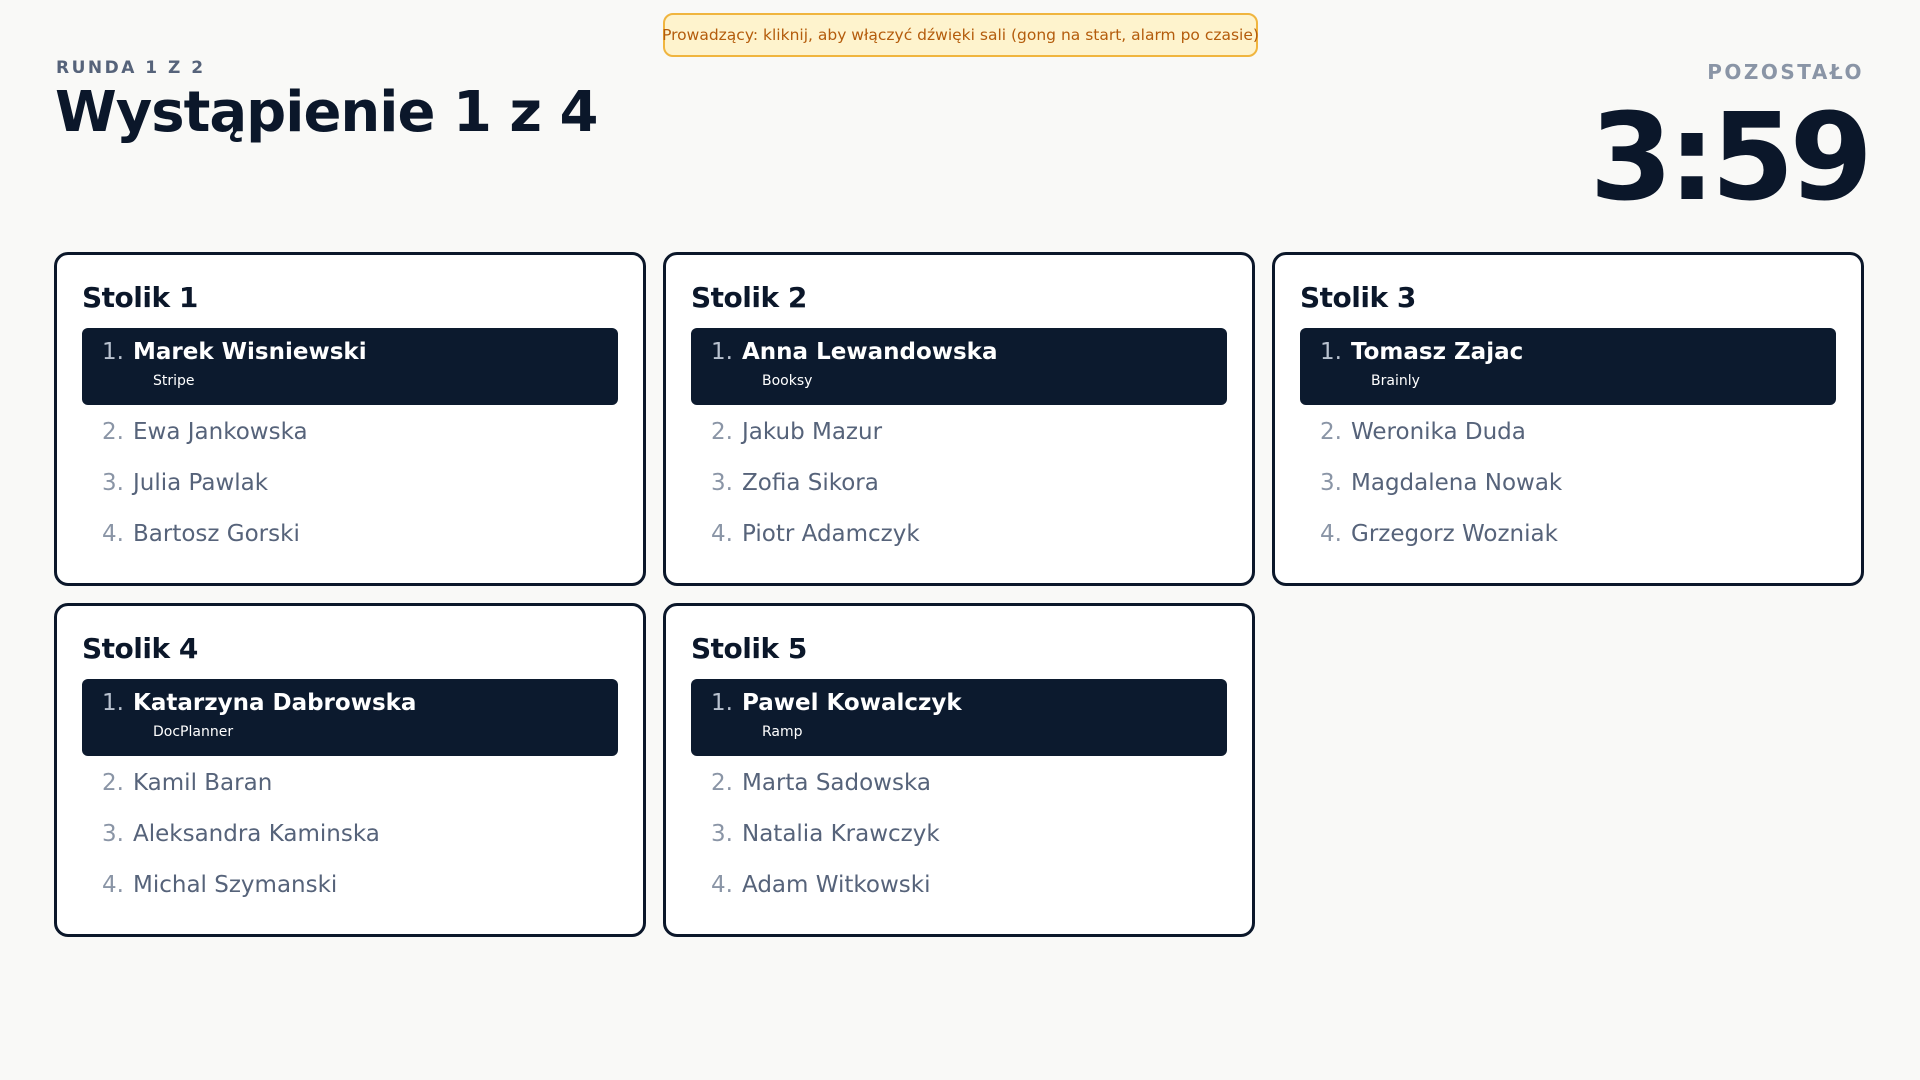  What do you see at coordinates (350, 532) in the screenshot?
I see `list-item: 4. Bartosz Gorski` at bounding box center [350, 532].